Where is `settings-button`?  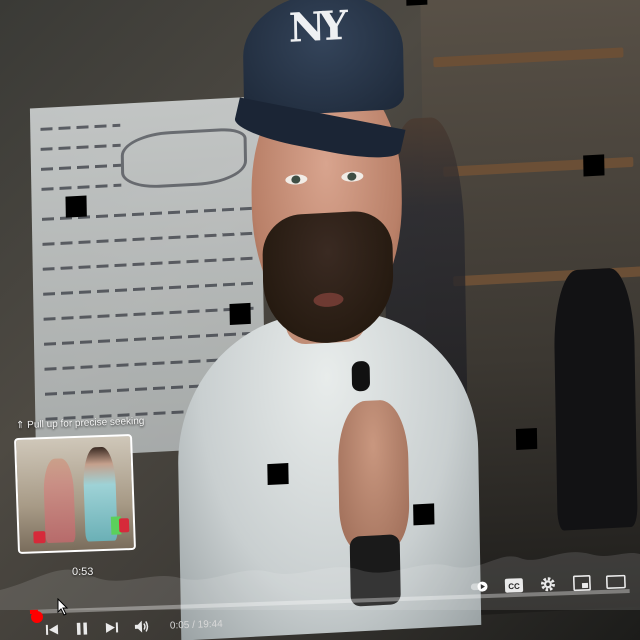 settings-button is located at coordinates (548, 584).